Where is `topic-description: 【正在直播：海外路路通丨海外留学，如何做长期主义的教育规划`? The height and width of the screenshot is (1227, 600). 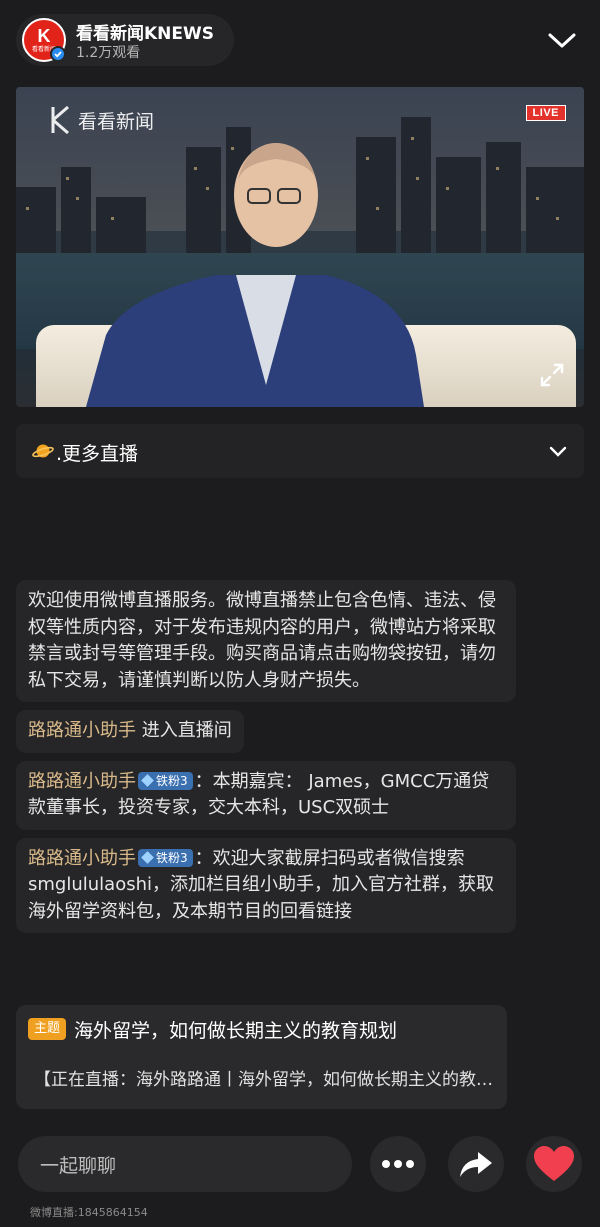
topic-description: 【正在直播：海外路路通丨海外留学，如何做长期主义的教育规划 is located at coordinates (265, 1080).